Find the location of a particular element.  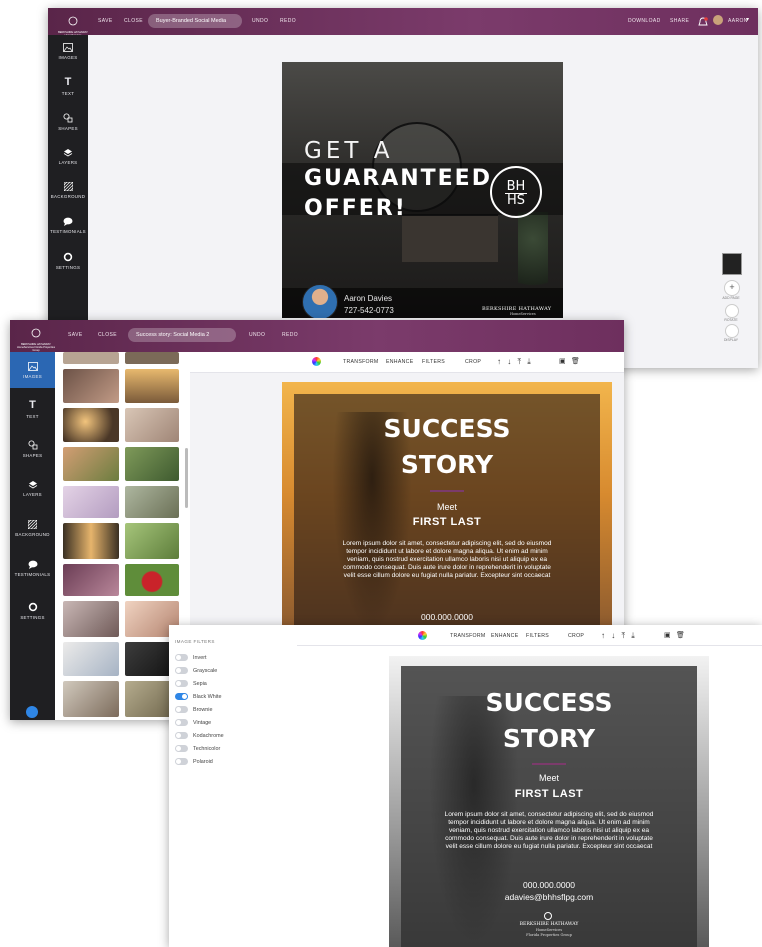

document-title-input: Buyer-Branded Social Media is located at coordinates (195, 21).